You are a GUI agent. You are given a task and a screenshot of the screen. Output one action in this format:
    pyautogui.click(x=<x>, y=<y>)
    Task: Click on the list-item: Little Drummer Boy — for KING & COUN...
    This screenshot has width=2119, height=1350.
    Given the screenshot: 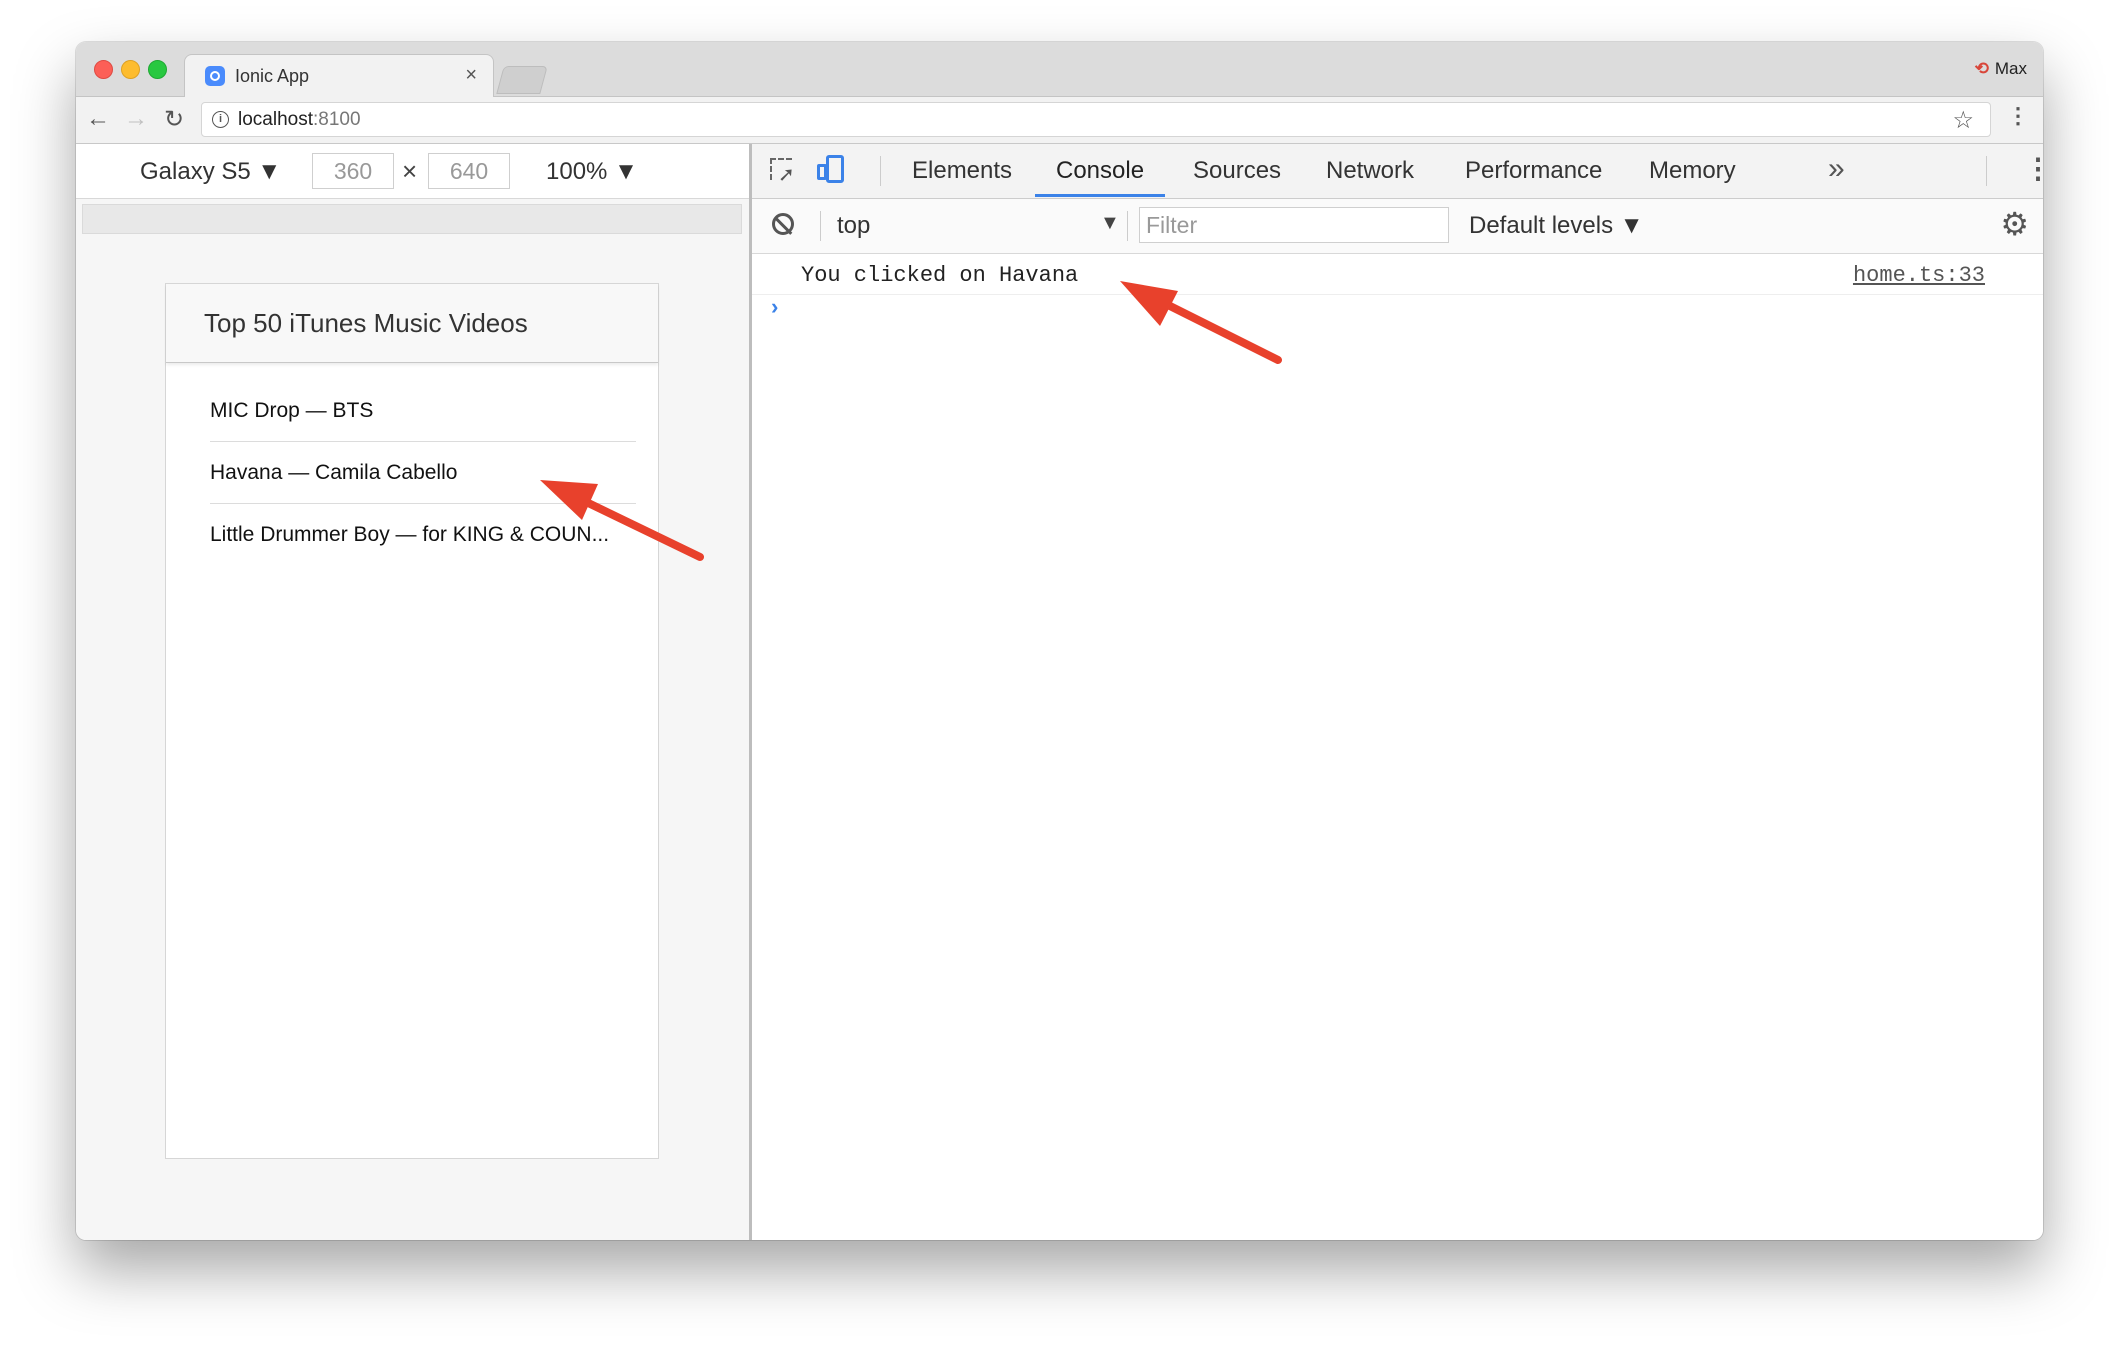 What is the action you would take?
    pyautogui.click(x=423, y=535)
    